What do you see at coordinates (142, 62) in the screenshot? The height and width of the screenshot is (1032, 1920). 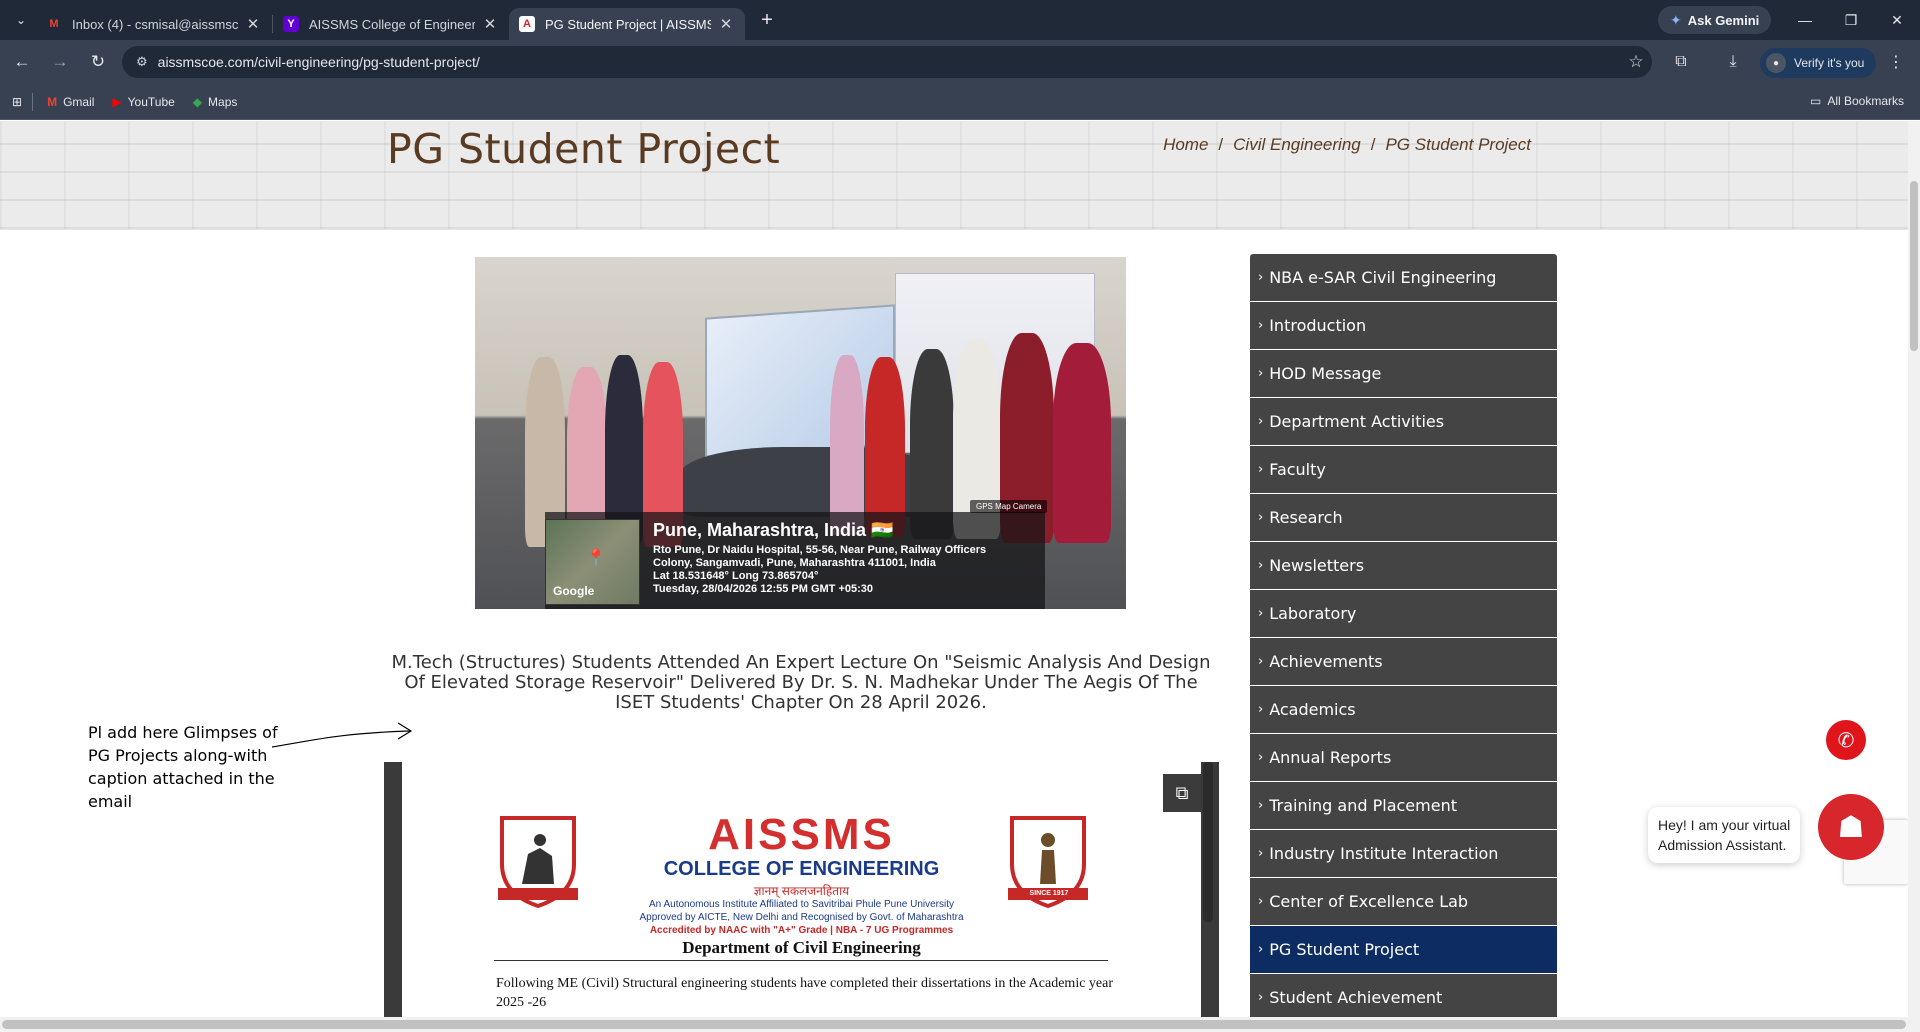 I see `site-info-icon: ⚙` at bounding box center [142, 62].